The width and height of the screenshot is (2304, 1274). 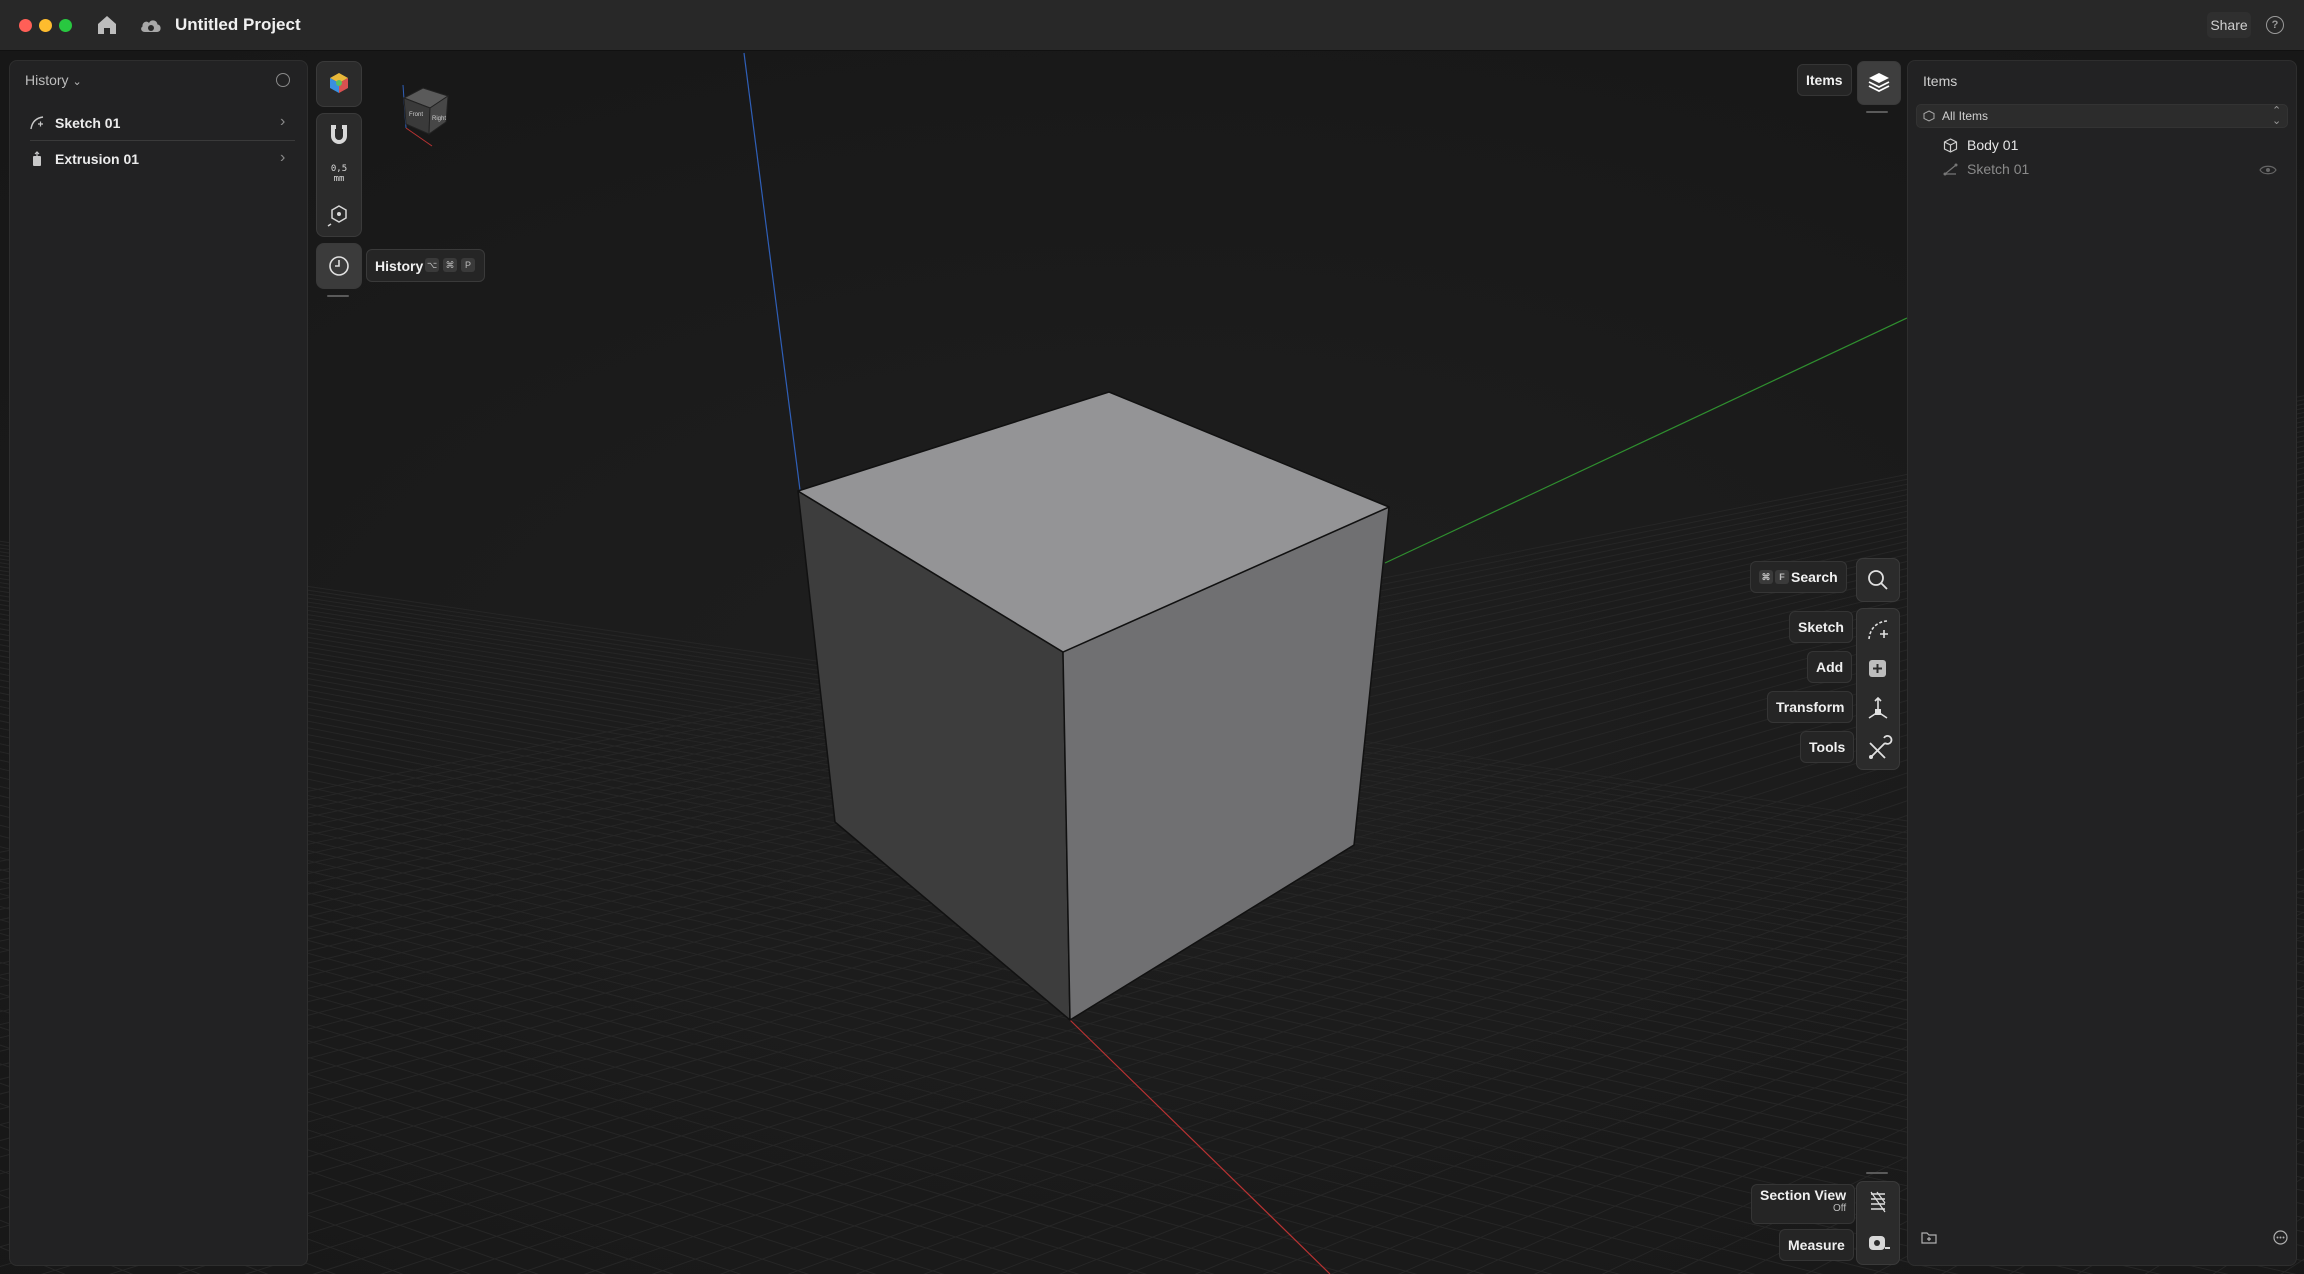 I want to click on section-view-button, so click(x=1878, y=1202).